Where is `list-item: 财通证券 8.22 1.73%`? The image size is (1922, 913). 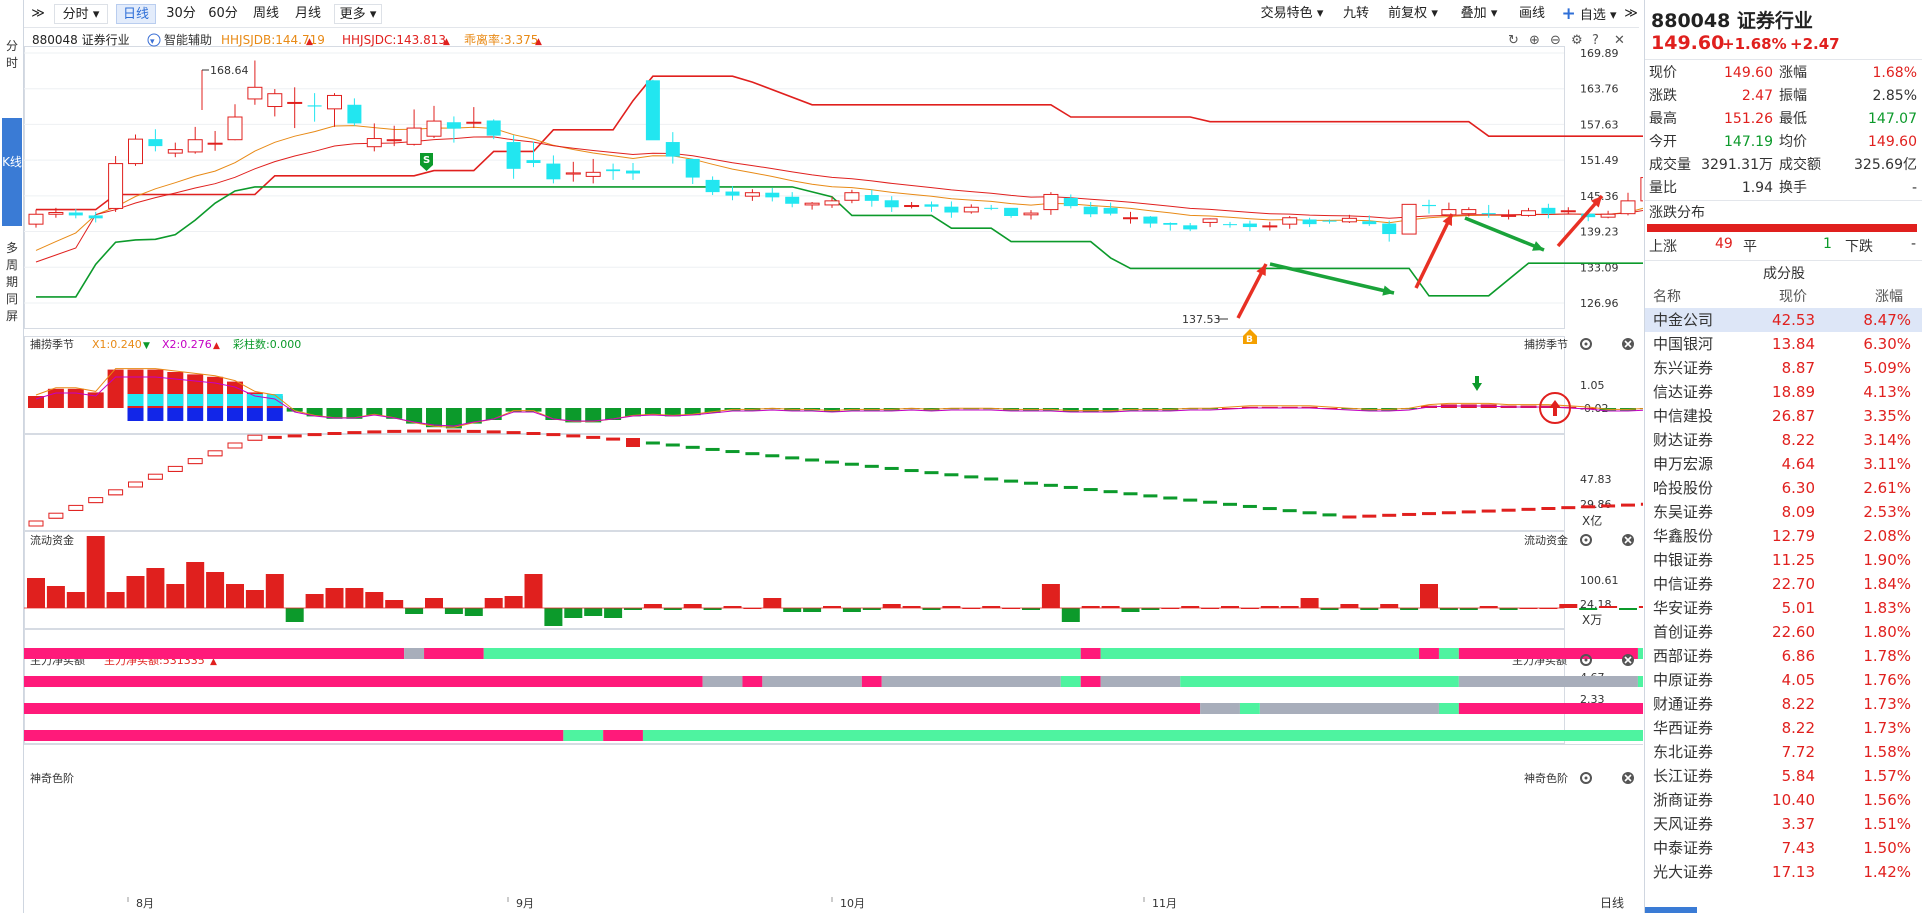 list-item: 财通证券 8.22 1.73% is located at coordinates (1783, 704).